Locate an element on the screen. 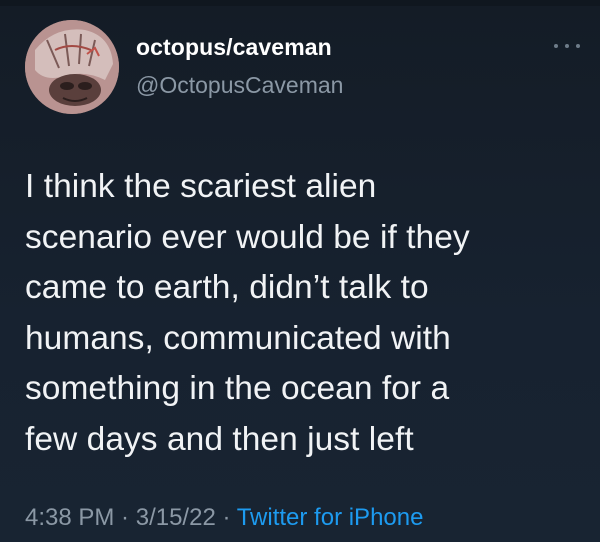 This screenshot has height=542, width=600. tweet-source-link: Twitter for iPhone is located at coordinates (330, 517).